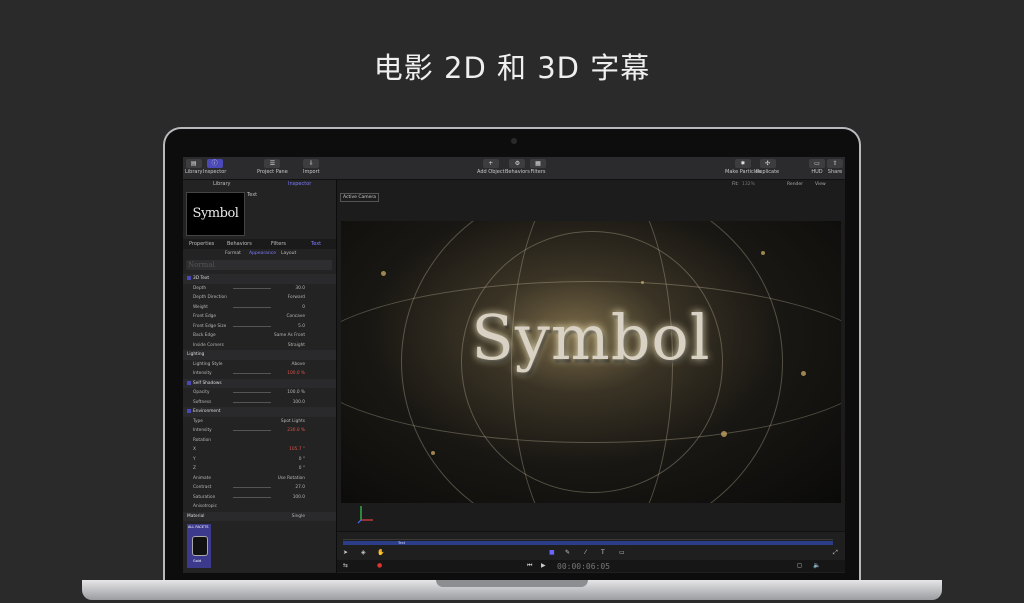 The width and height of the screenshot is (1024, 603). What do you see at coordinates (259, 365) in the screenshot?
I see `parameter-row: Lighting Style Above` at bounding box center [259, 365].